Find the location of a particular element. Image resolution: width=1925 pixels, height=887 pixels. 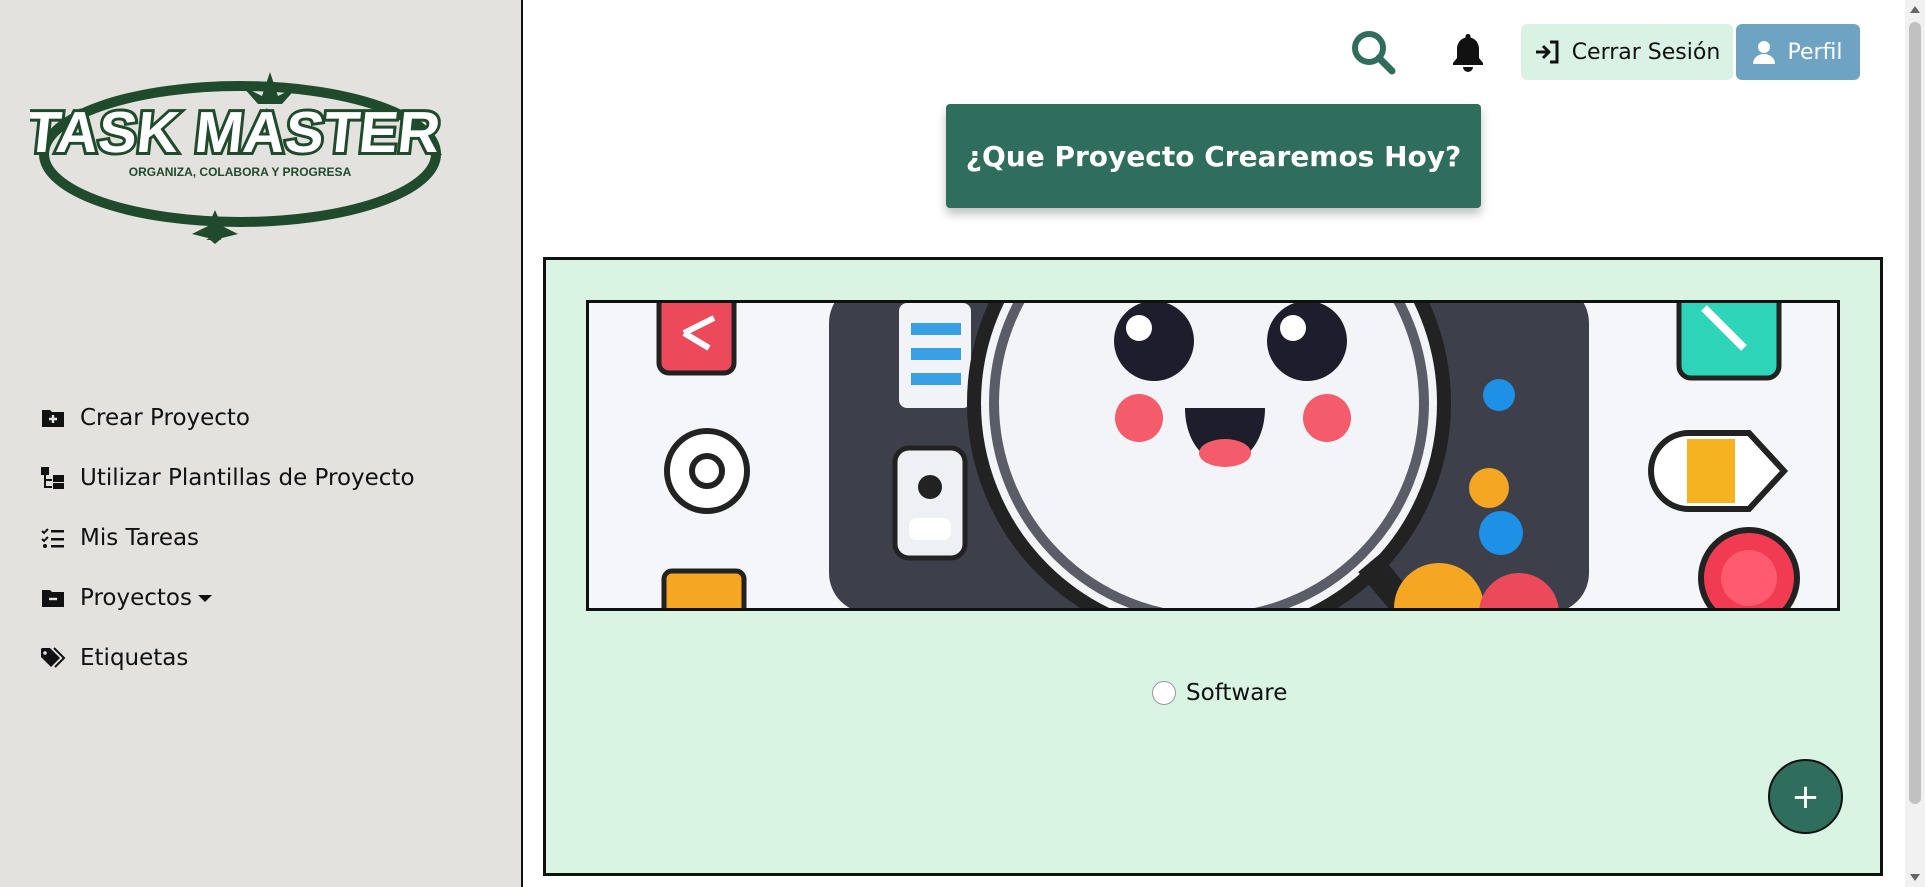

search-button is located at coordinates (1373, 52).